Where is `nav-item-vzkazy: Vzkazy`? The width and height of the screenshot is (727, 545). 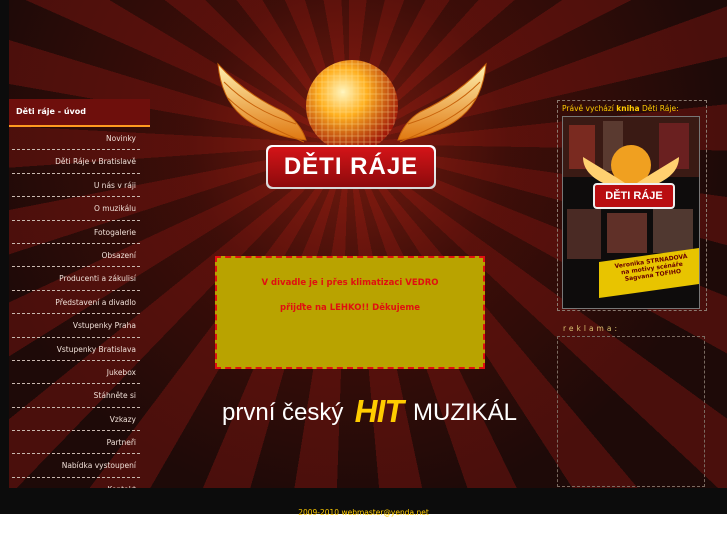
nav-item-vzkazy: Vzkazy is located at coordinates (76, 420).